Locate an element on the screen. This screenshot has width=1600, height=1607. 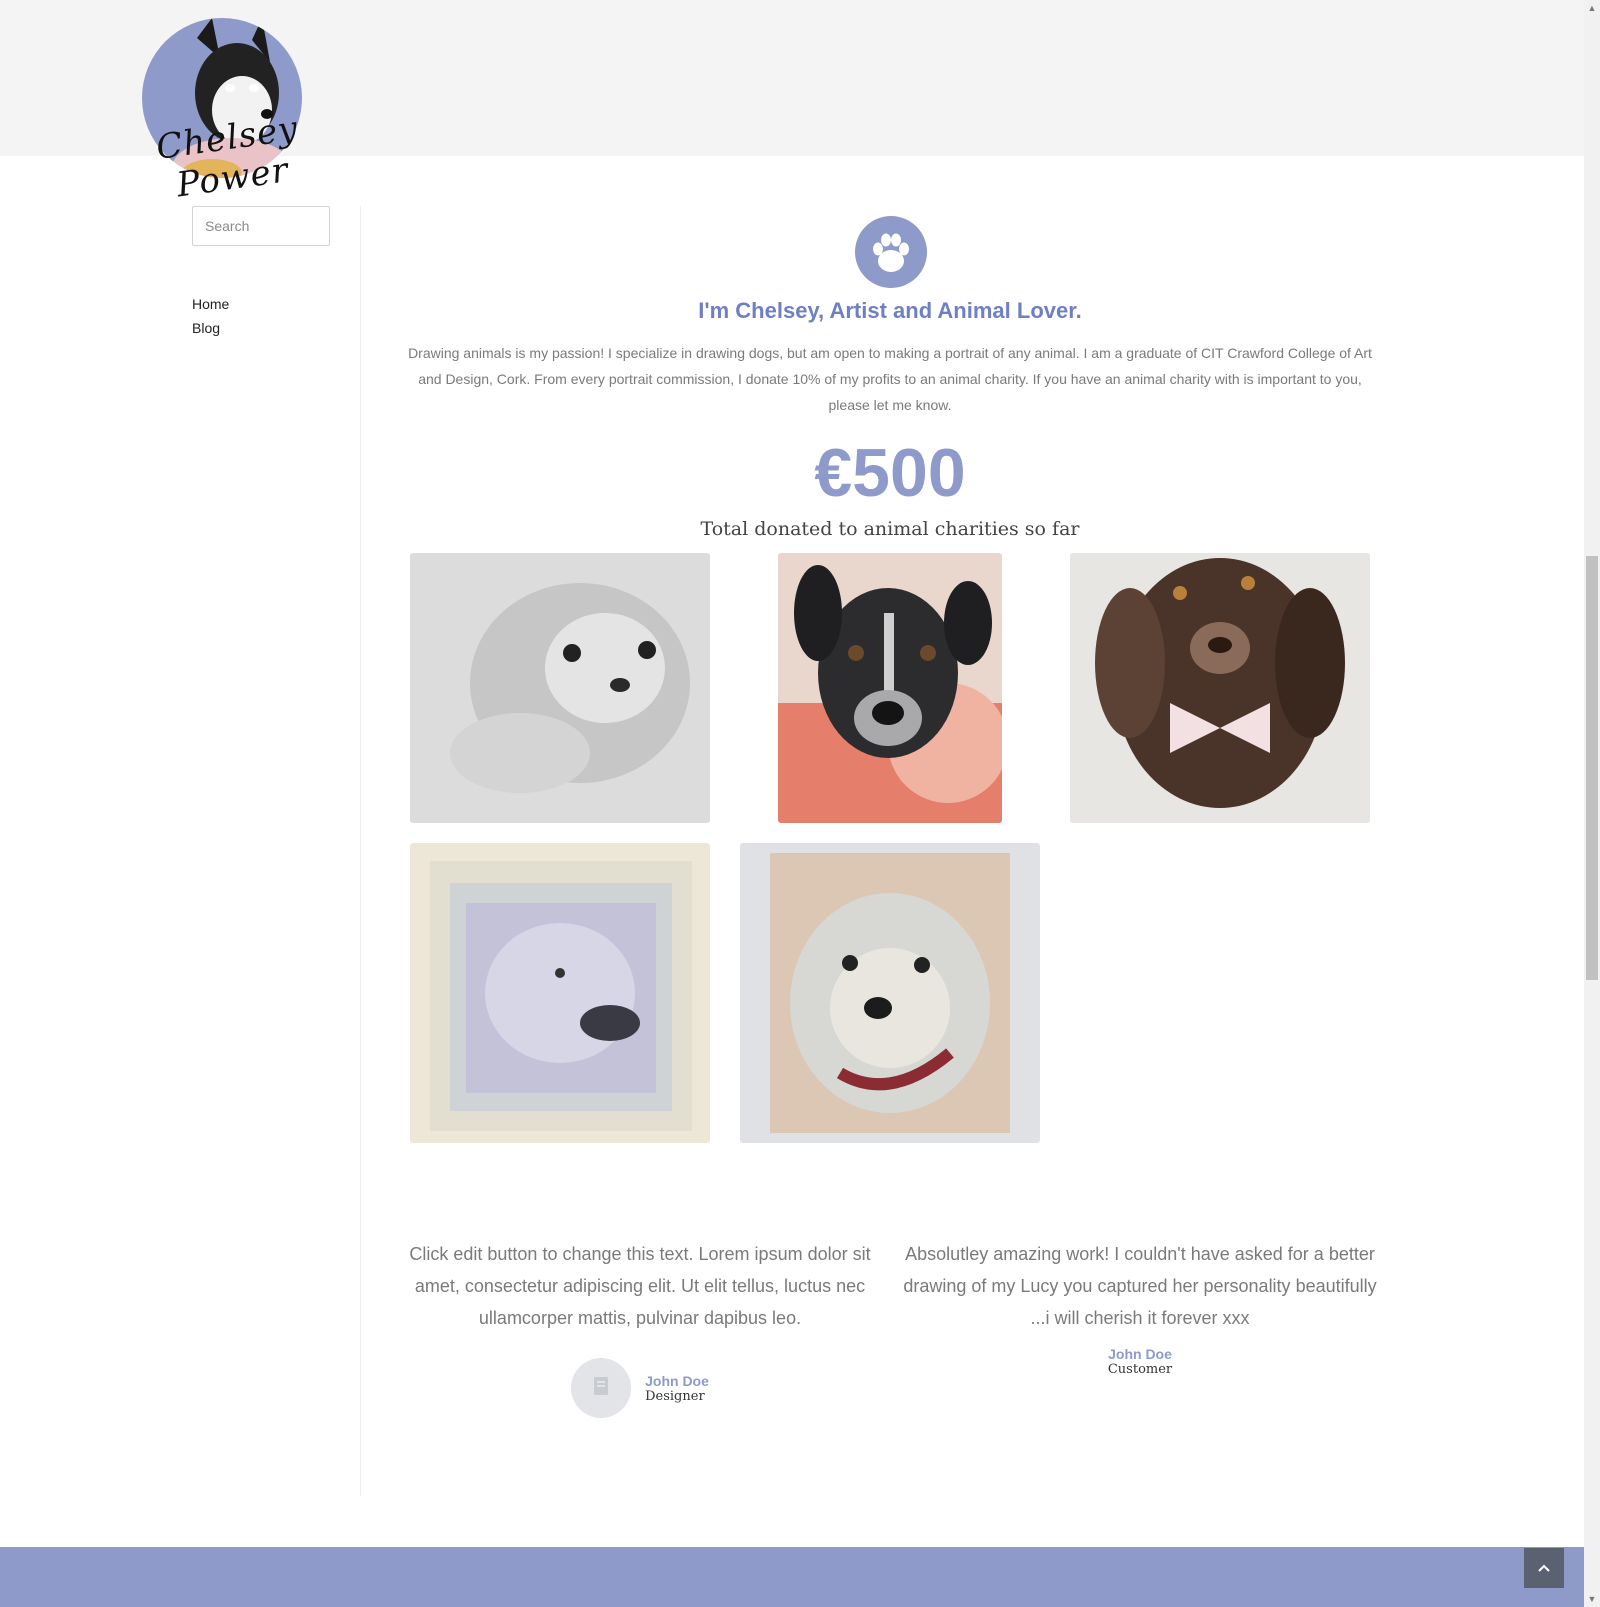
paw-icon is located at coordinates (891, 252).